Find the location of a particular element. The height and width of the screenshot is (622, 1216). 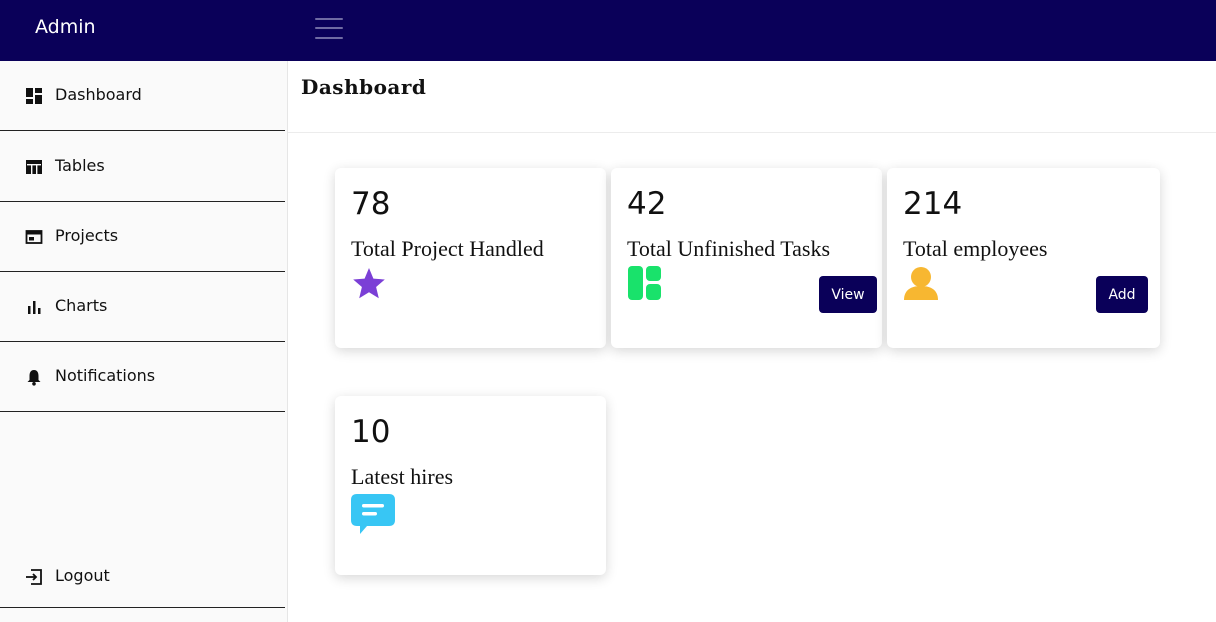

logout-button: Logout is located at coordinates (142, 572).